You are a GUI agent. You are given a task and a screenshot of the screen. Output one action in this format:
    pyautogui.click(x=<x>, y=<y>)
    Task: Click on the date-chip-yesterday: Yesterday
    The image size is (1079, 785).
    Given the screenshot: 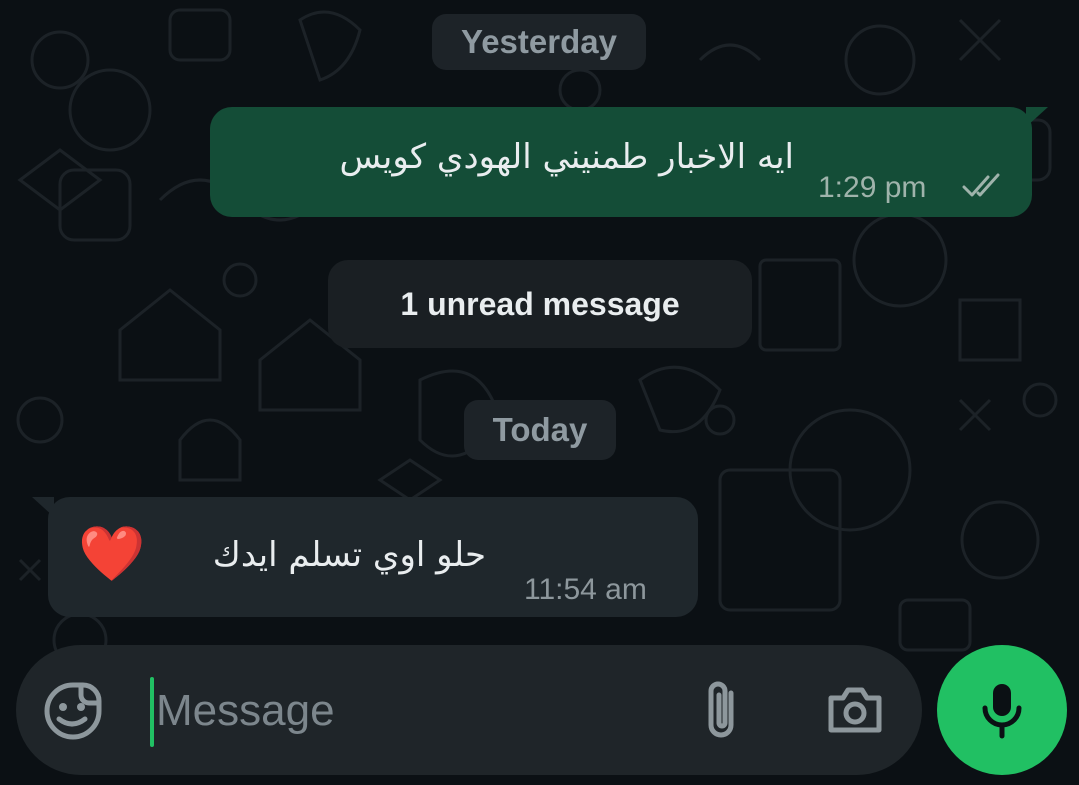 What is the action you would take?
    pyautogui.click(x=539, y=42)
    